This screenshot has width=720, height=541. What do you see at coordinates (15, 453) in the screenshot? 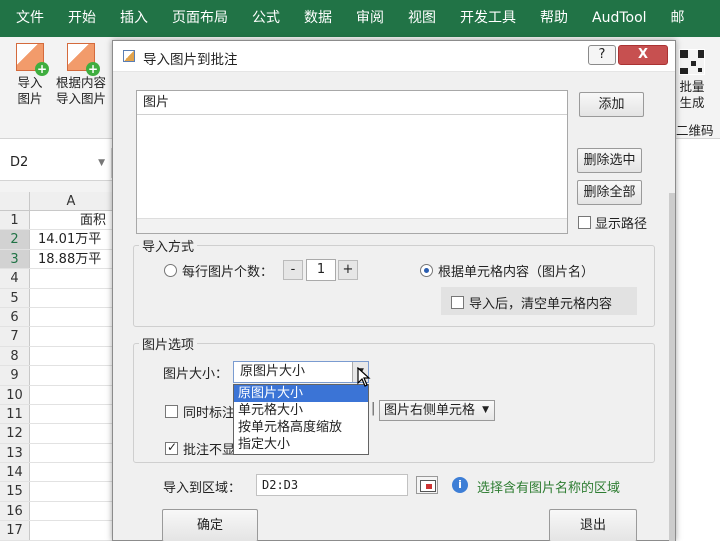
I see `row-header: 13` at bounding box center [15, 453].